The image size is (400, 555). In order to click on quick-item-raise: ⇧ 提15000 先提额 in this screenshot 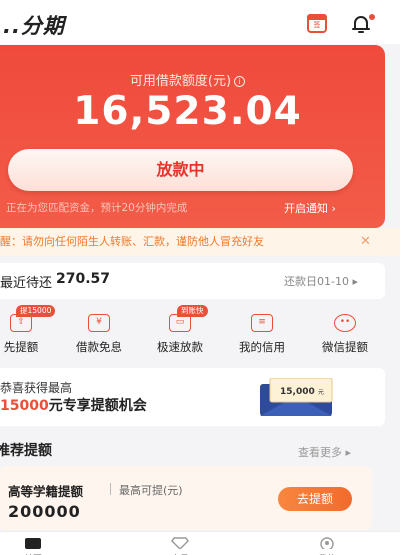, I will do `click(28, 330)`.